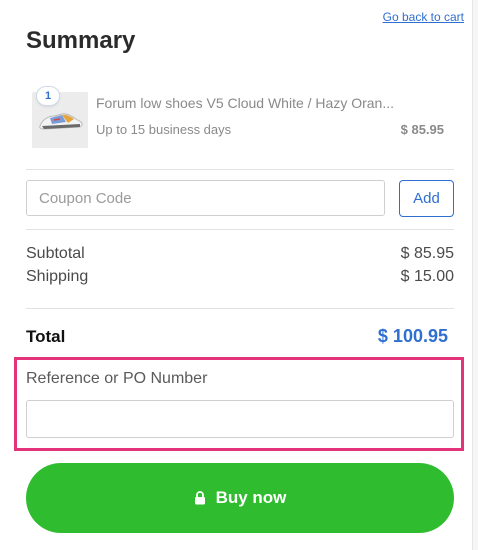  What do you see at coordinates (422, 129) in the screenshot?
I see `product-price: $ 85.95` at bounding box center [422, 129].